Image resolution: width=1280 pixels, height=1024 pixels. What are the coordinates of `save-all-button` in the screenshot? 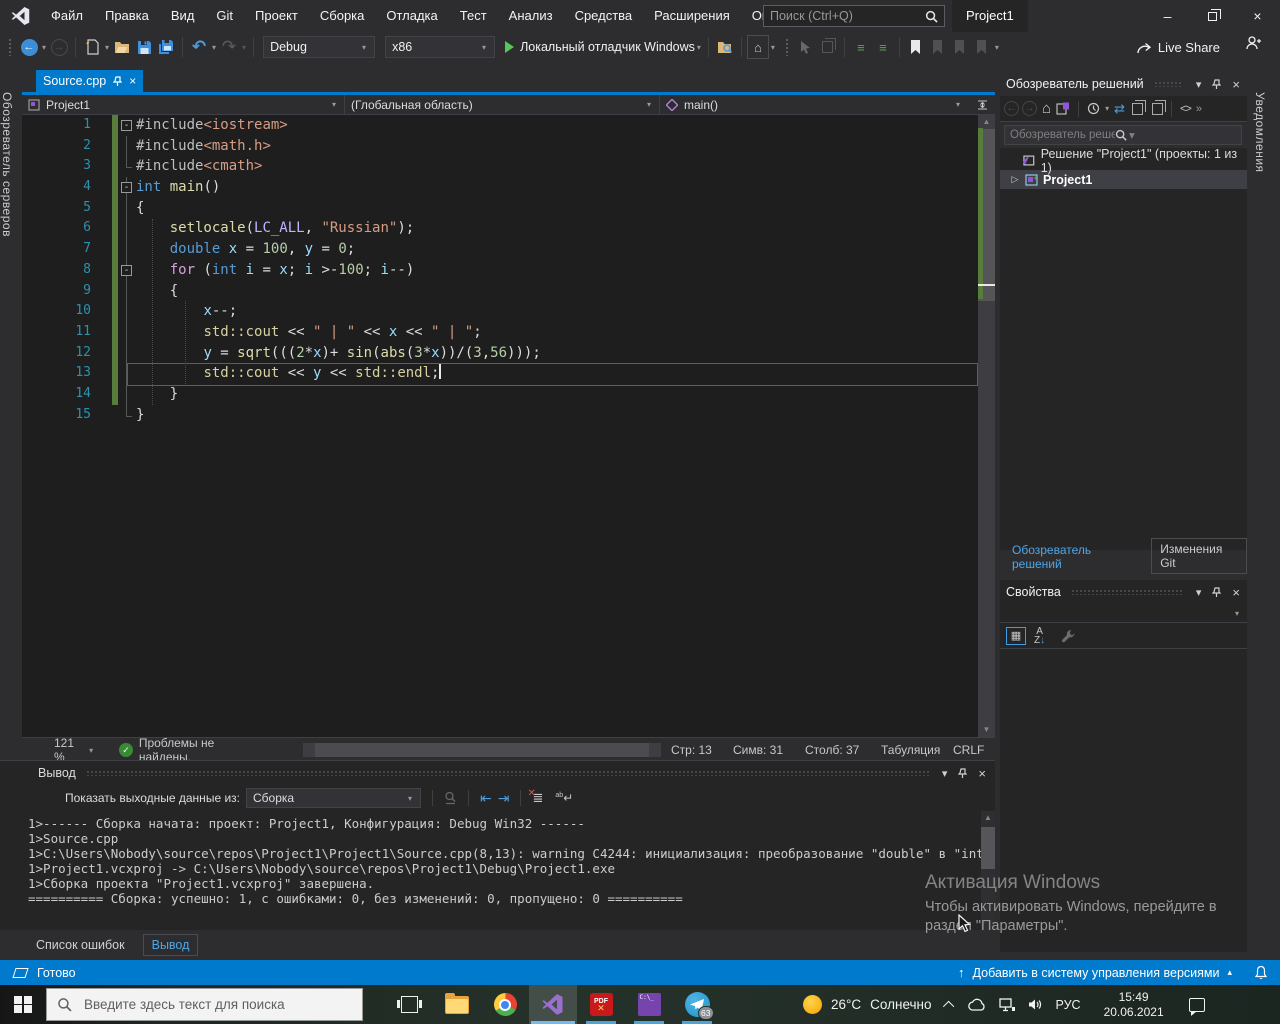 It's located at (166, 47).